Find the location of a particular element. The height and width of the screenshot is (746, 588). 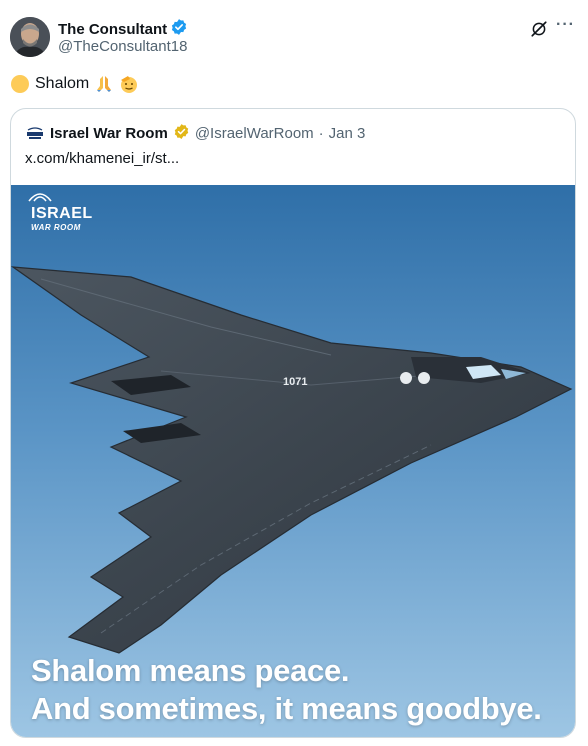

author-handle: @TheConsultant18 is located at coordinates (122, 46).